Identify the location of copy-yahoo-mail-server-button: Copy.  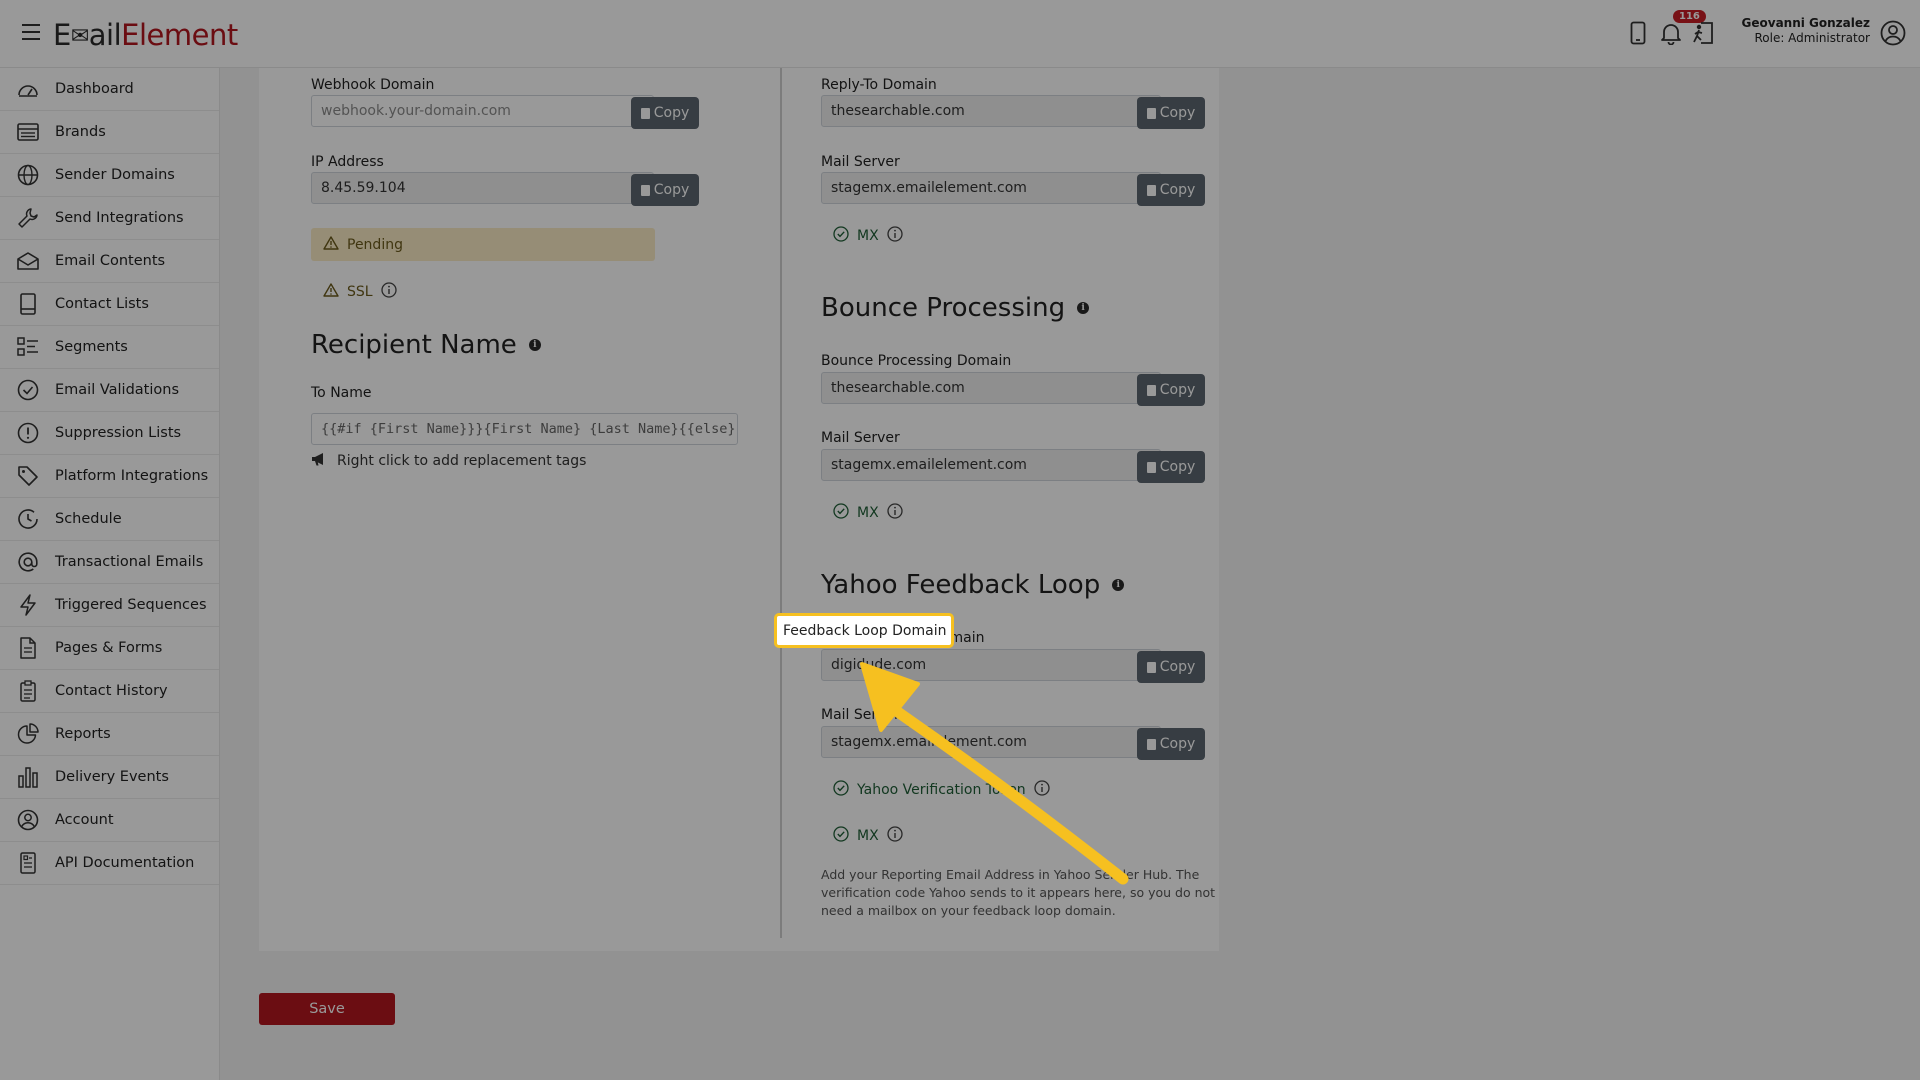
(1171, 744).